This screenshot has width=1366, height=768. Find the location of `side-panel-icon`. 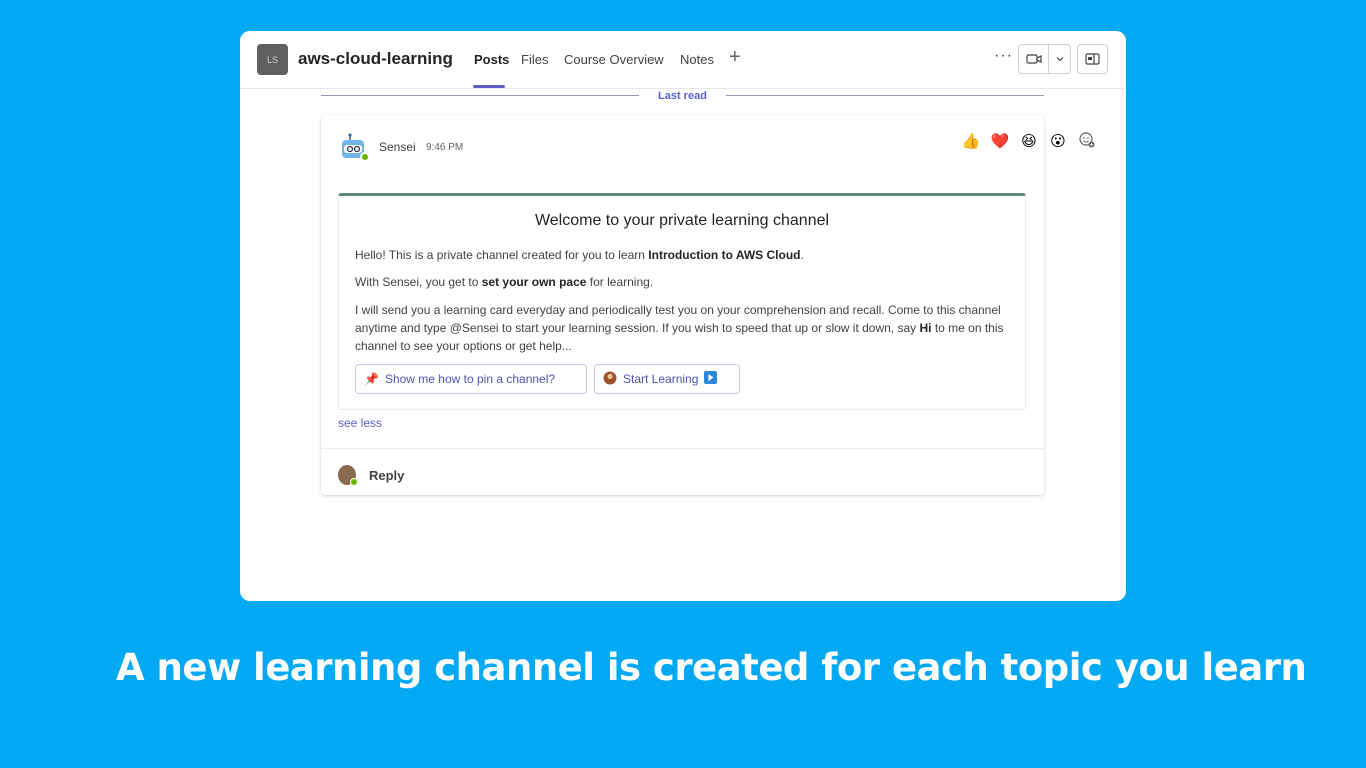

side-panel-icon is located at coordinates (1092, 59).